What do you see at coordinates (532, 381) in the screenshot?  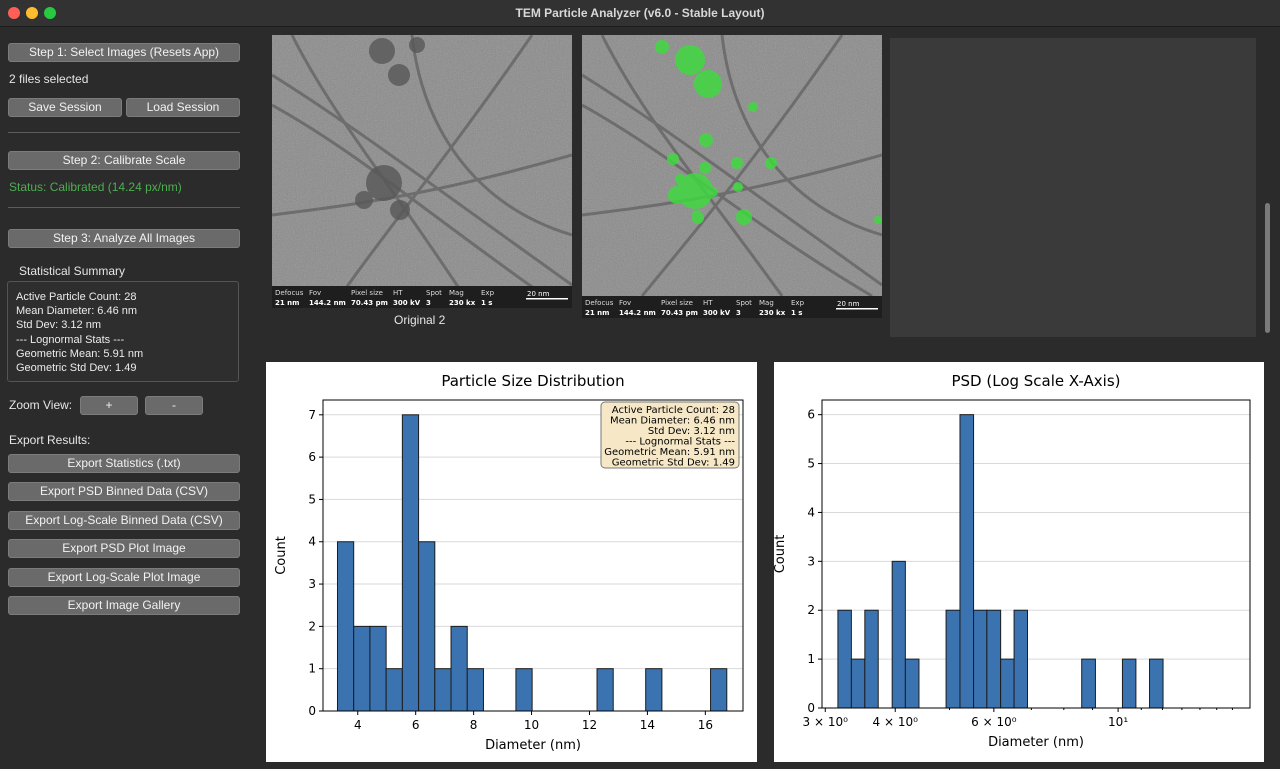 I see `chart-title: Particle Size Distribution` at bounding box center [532, 381].